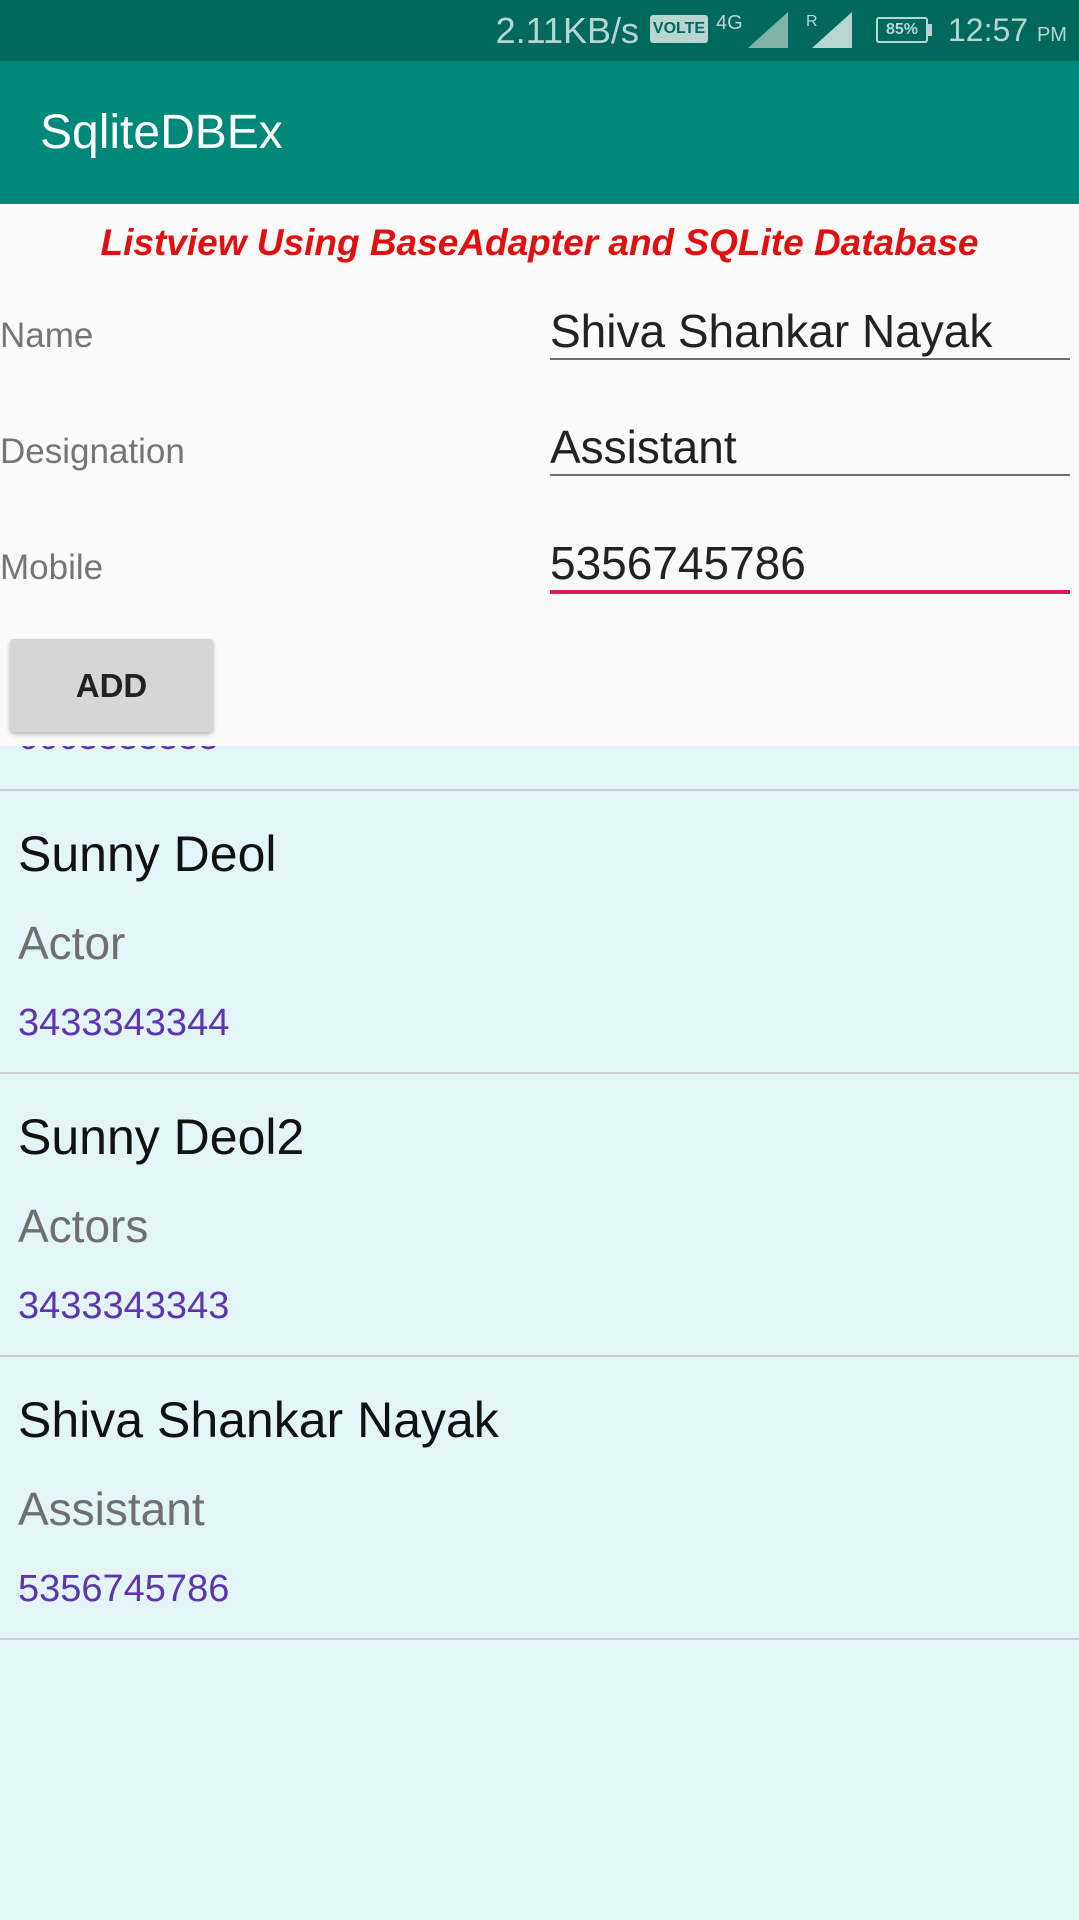 This screenshot has width=1079, height=1920. I want to click on battery-icon: 85%, so click(902, 30).